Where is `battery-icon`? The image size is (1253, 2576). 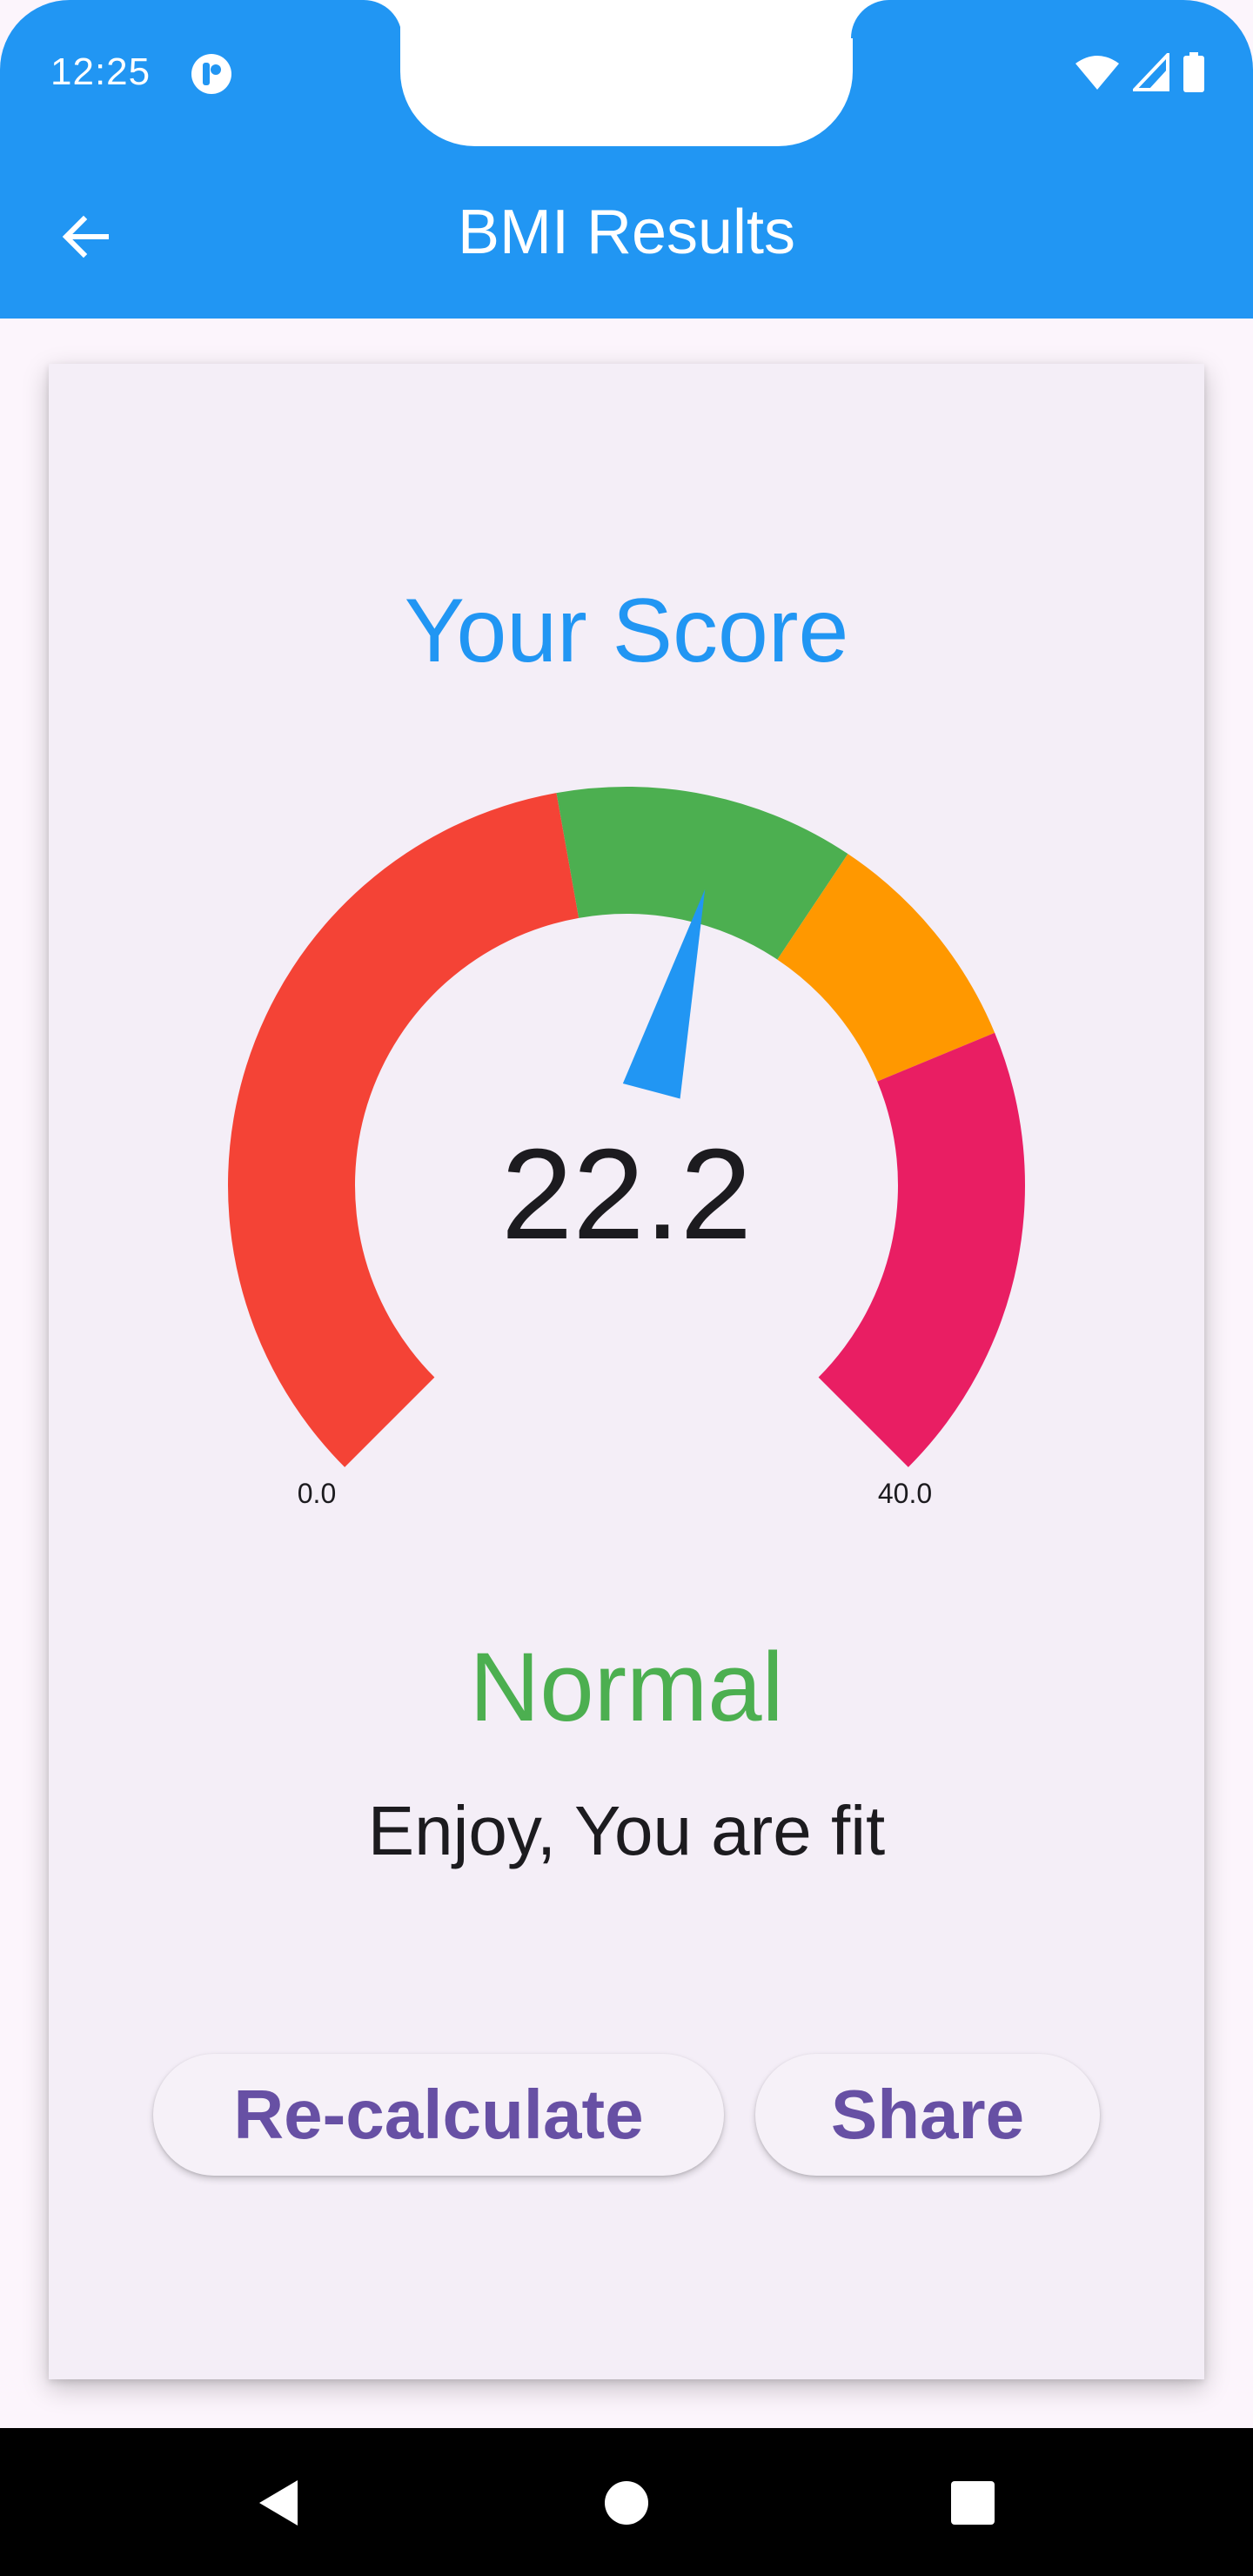 battery-icon is located at coordinates (1193, 72).